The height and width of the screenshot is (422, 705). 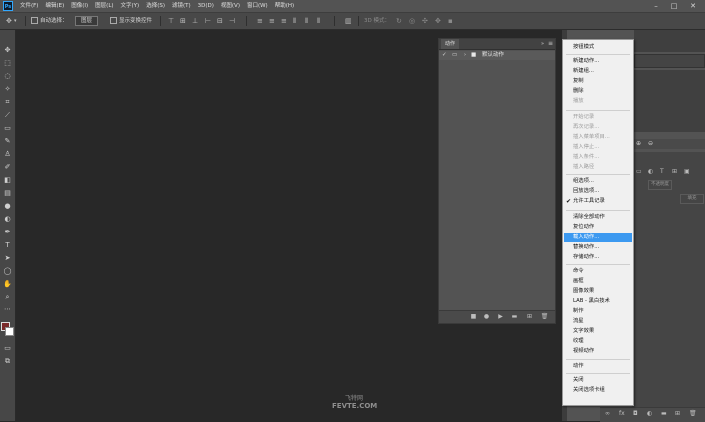 I want to click on panel-menu-item: 纹理, so click(x=598, y=341).